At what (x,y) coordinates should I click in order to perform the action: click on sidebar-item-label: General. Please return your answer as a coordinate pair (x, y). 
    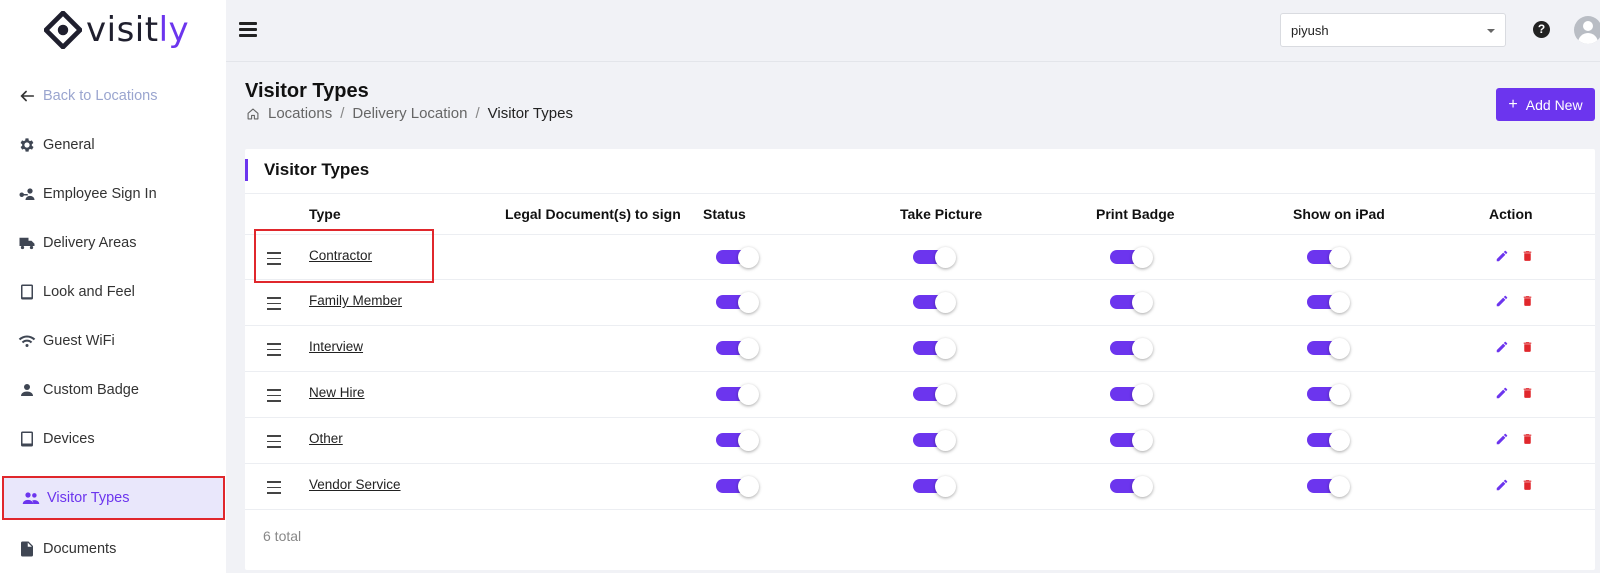
    Looking at the image, I should click on (69, 145).